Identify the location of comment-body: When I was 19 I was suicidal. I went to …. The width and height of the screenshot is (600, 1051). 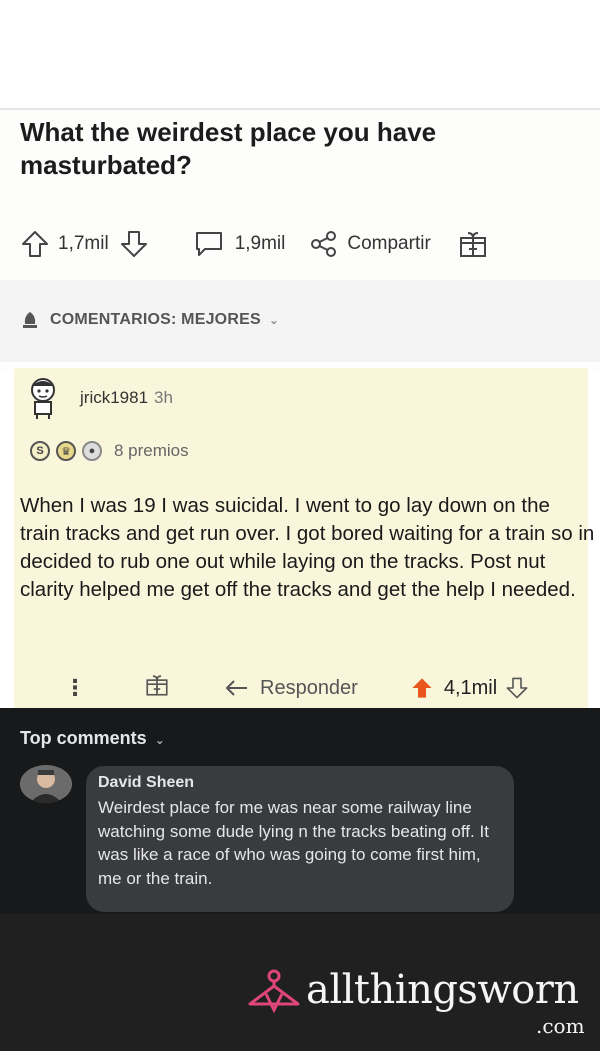
(307, 547).